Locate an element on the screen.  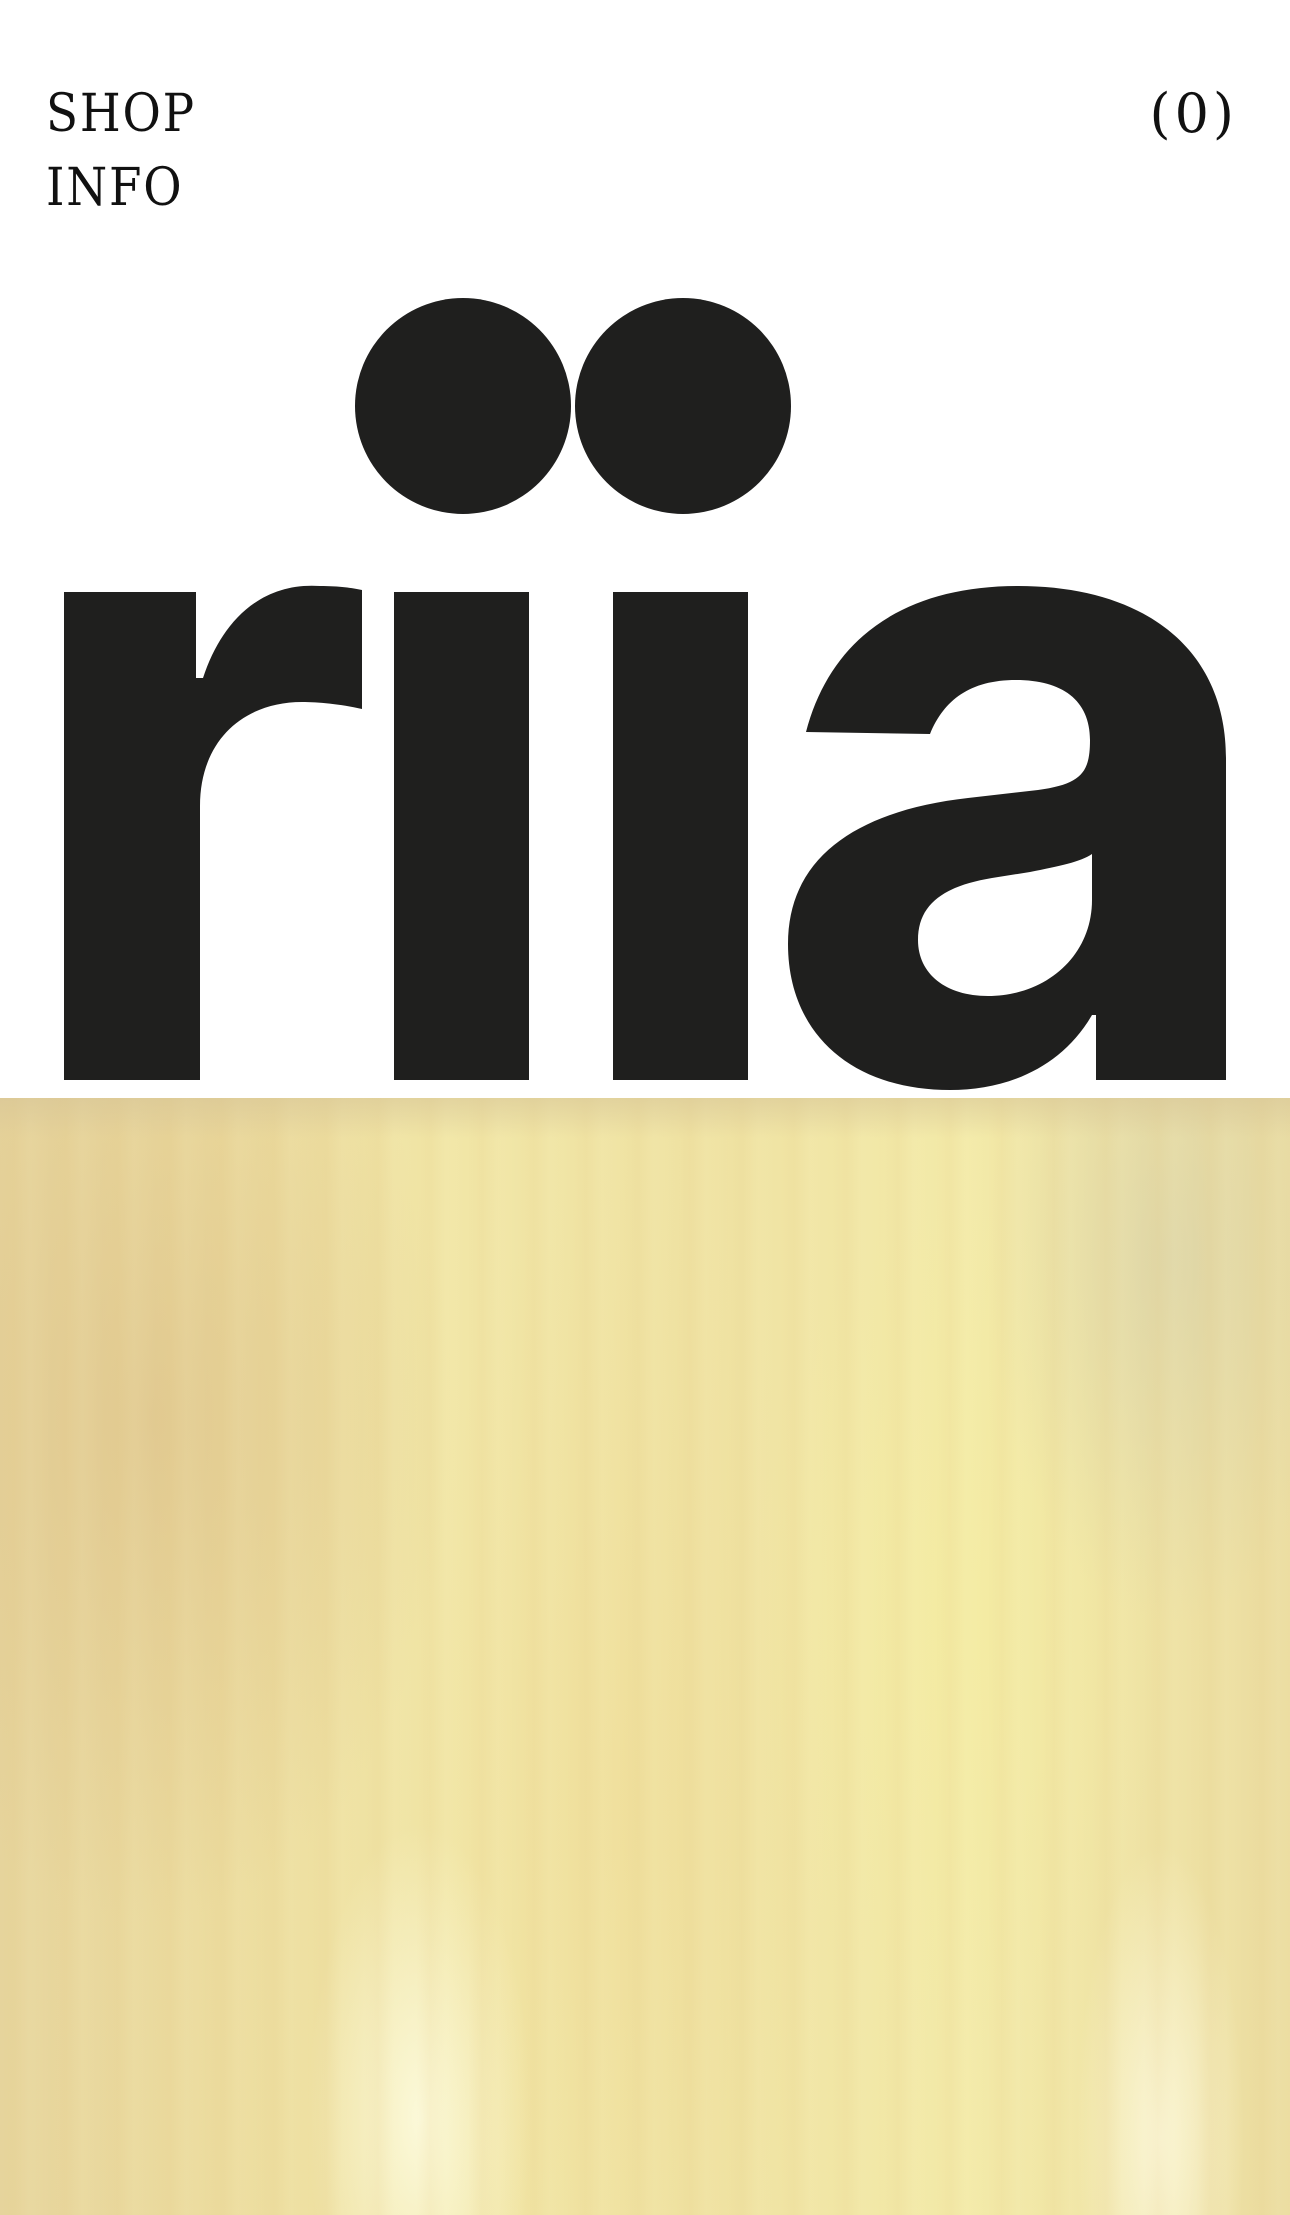
letter-i-second is located at coordinates (680, 836).